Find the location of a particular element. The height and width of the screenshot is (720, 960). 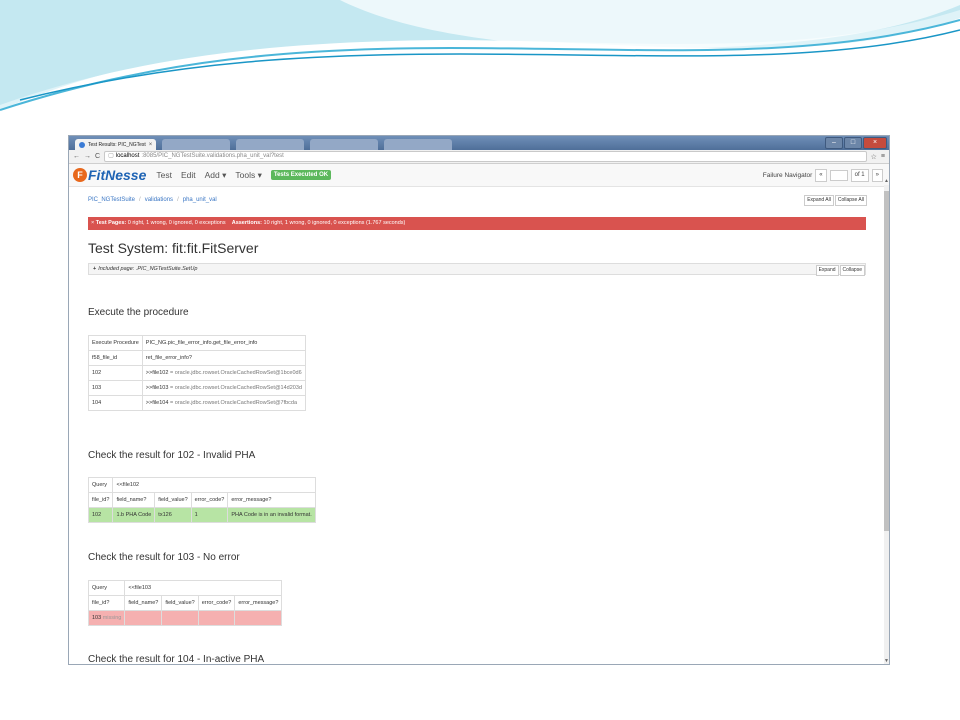

chrome-favicon-icon is located at coordinates (82, 144).